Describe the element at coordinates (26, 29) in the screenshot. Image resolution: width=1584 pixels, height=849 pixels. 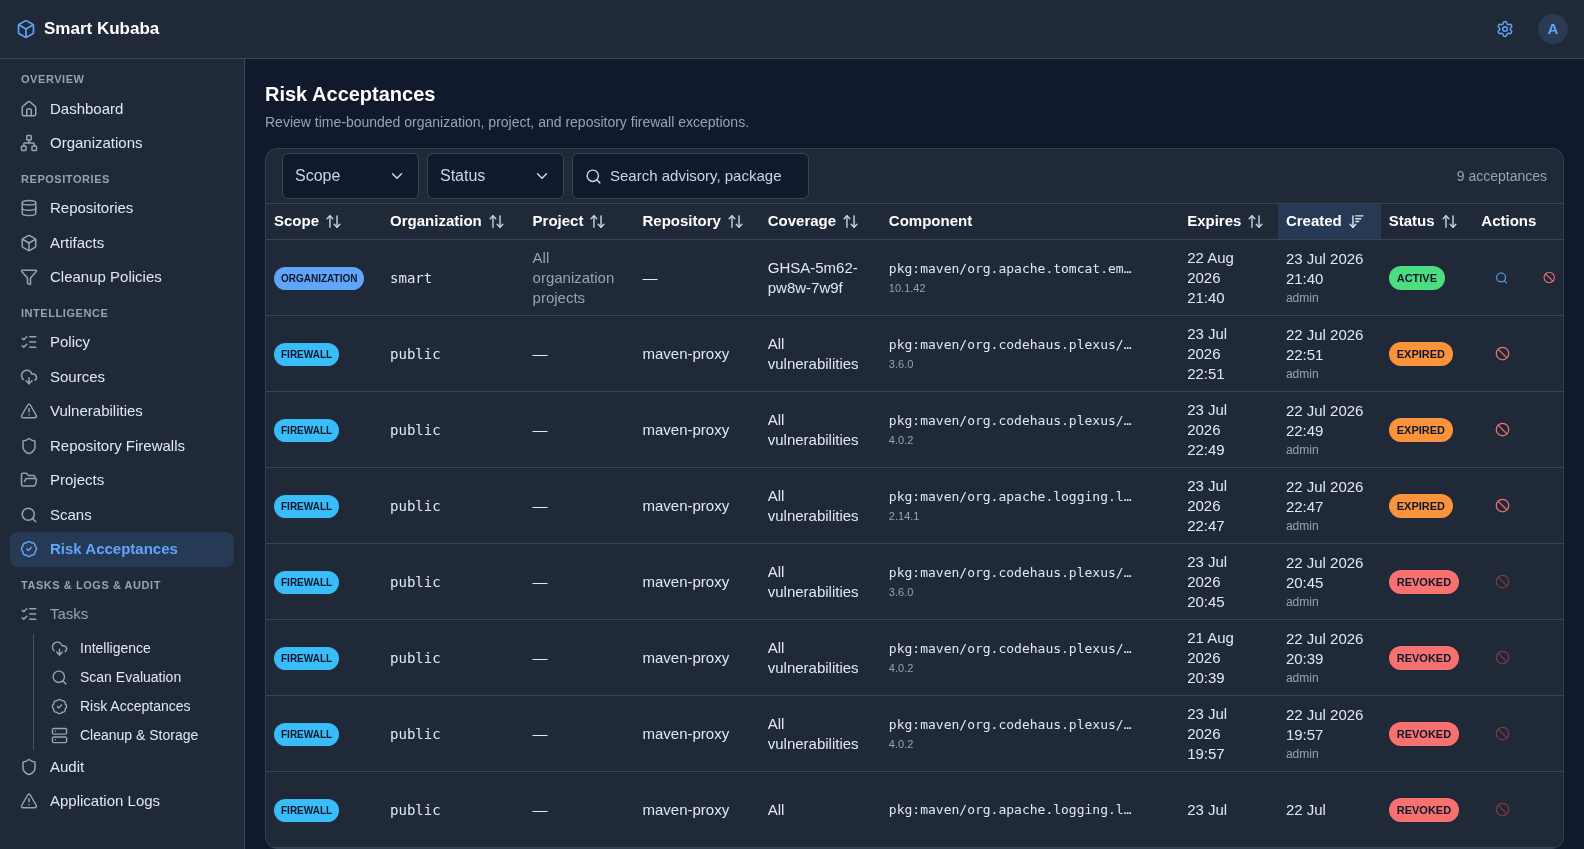
I see `cube-icon` at that location.